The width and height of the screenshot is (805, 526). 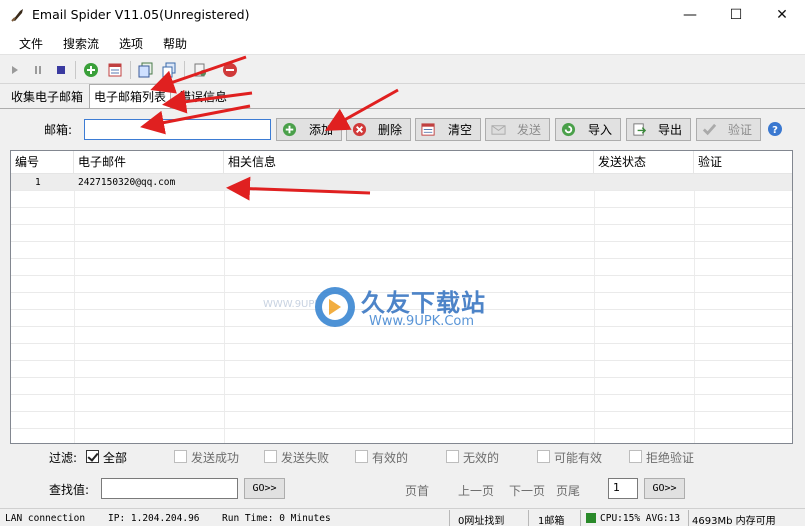 I want to click on menu-file: 文件, so click(x=31, y=43).